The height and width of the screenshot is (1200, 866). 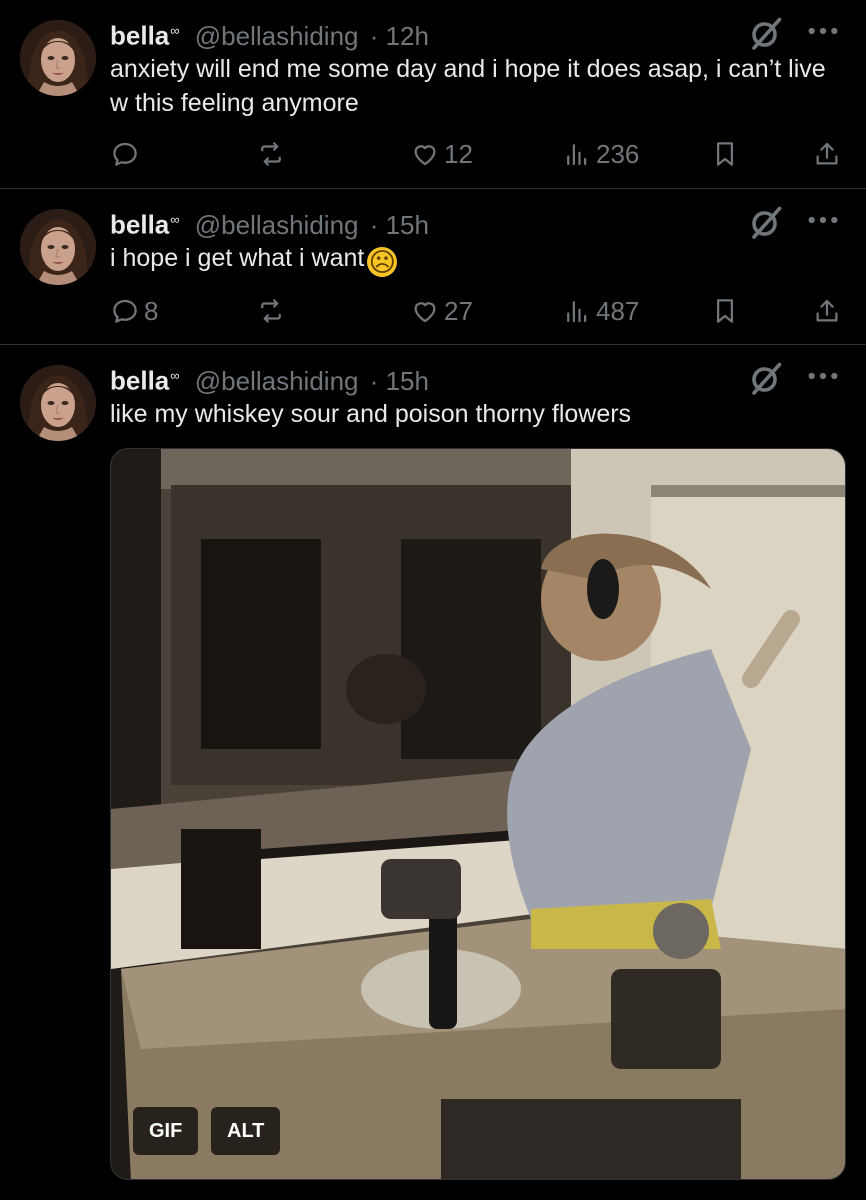 What do you see at coordinates (441, 311) in the screenshot?
I see `like-button: 27` at bounding box center [441, 311].